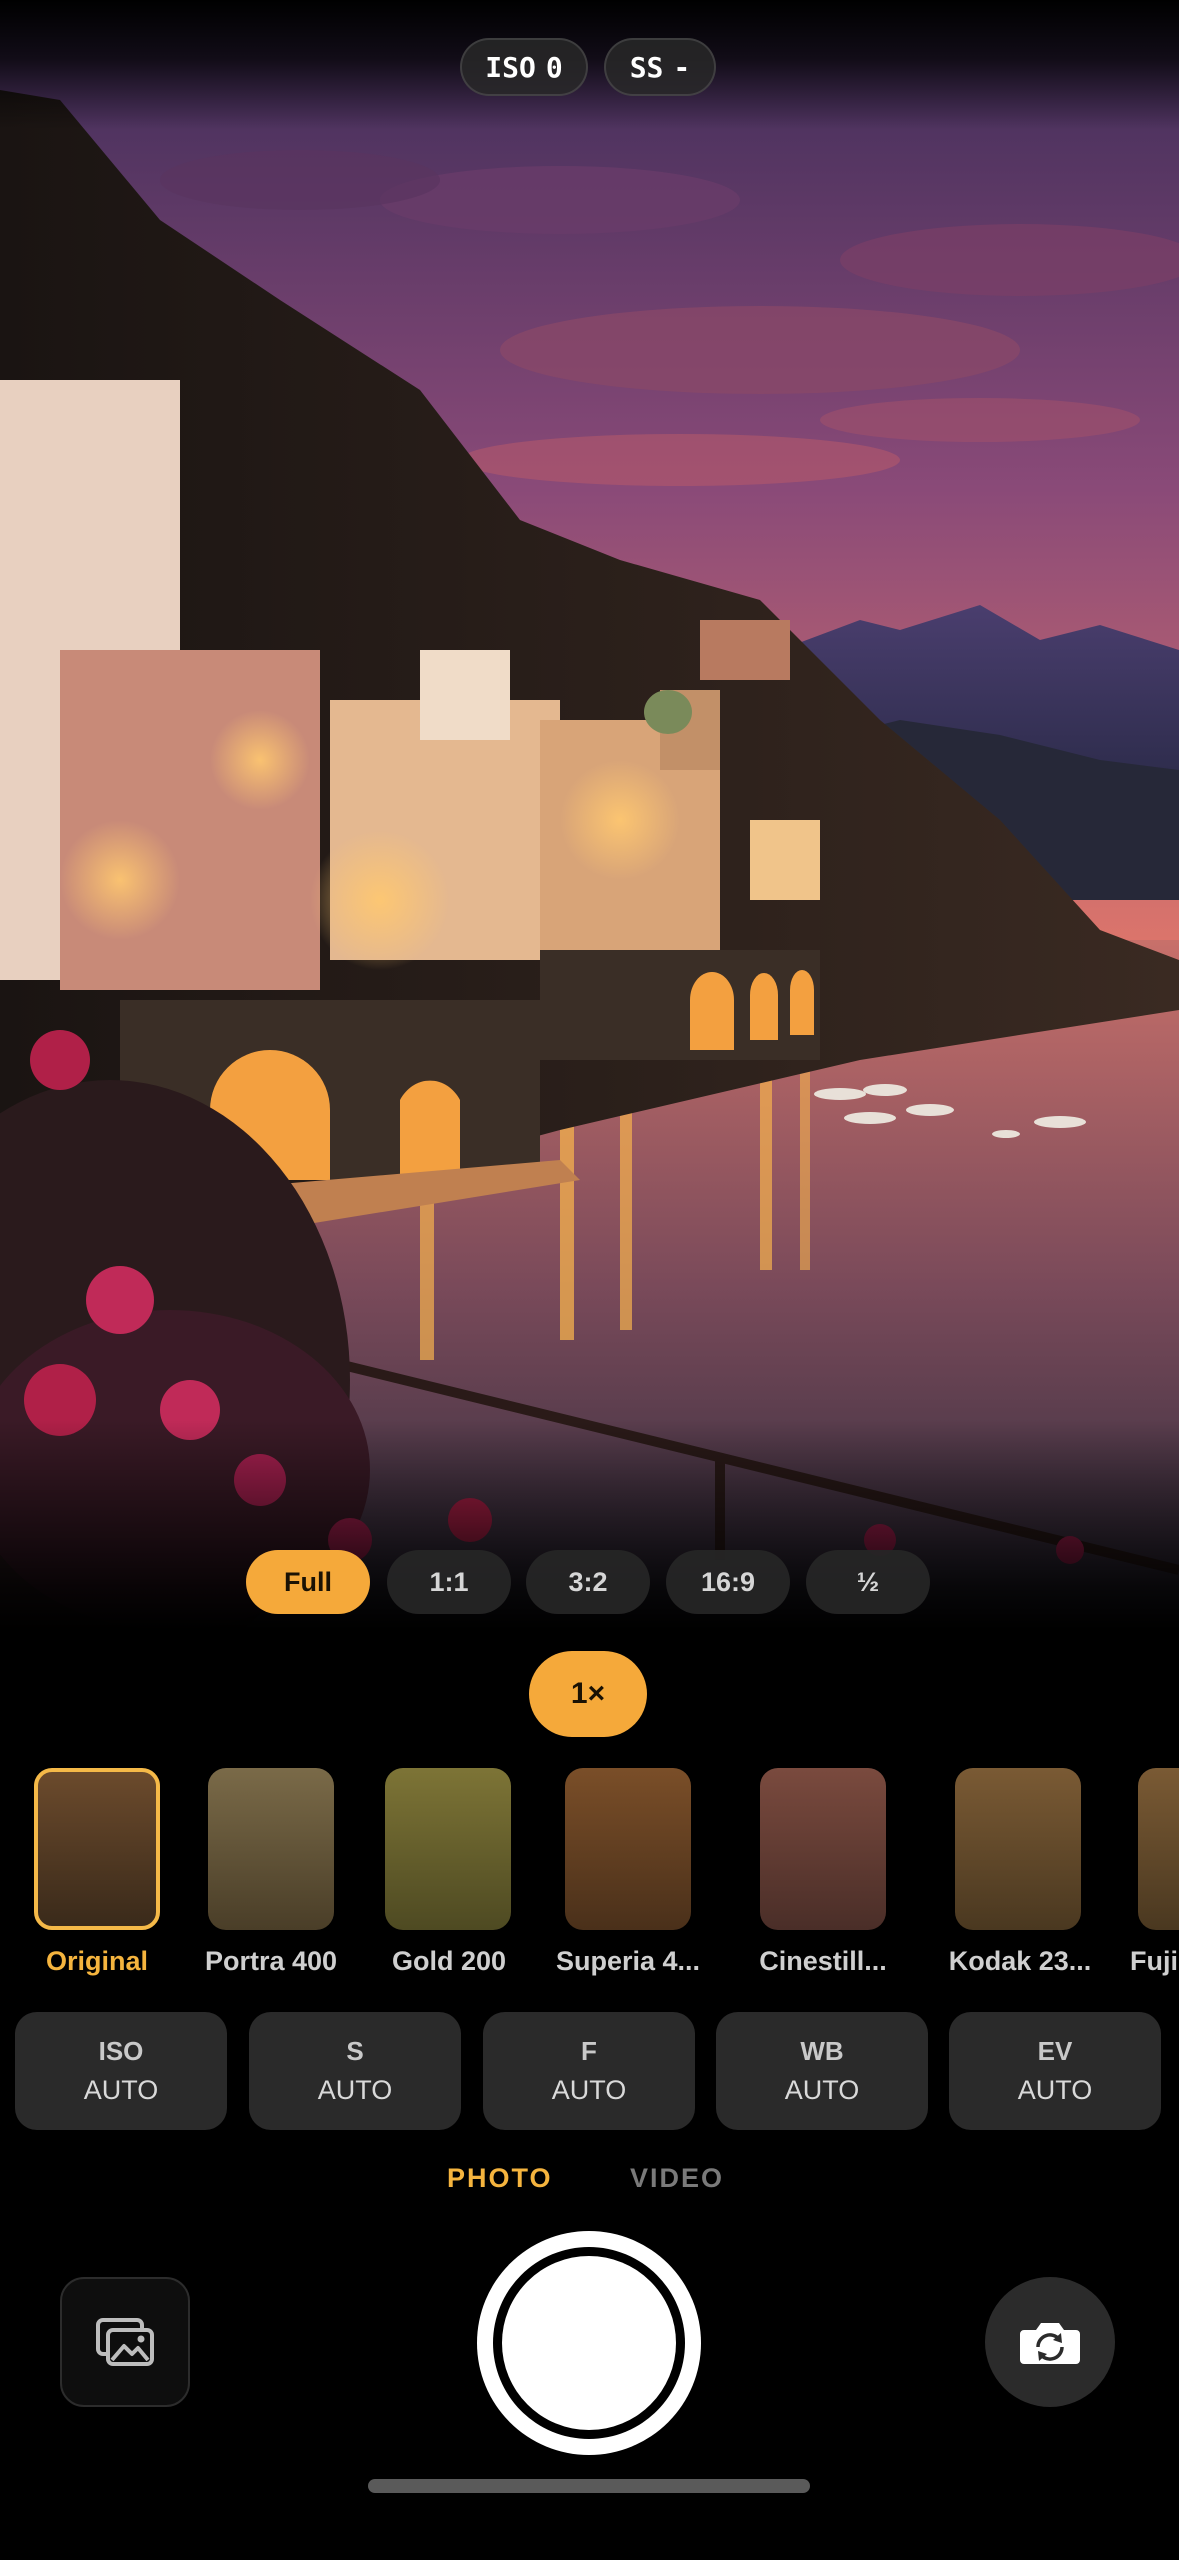 Image resolution: width=1179 pixels, height=2560 pixels. What do you see at coordinates (449, 1582) in the screenshot?
I see `aspect-option-1-1: 1:1` at bounding box center [449, 1582].